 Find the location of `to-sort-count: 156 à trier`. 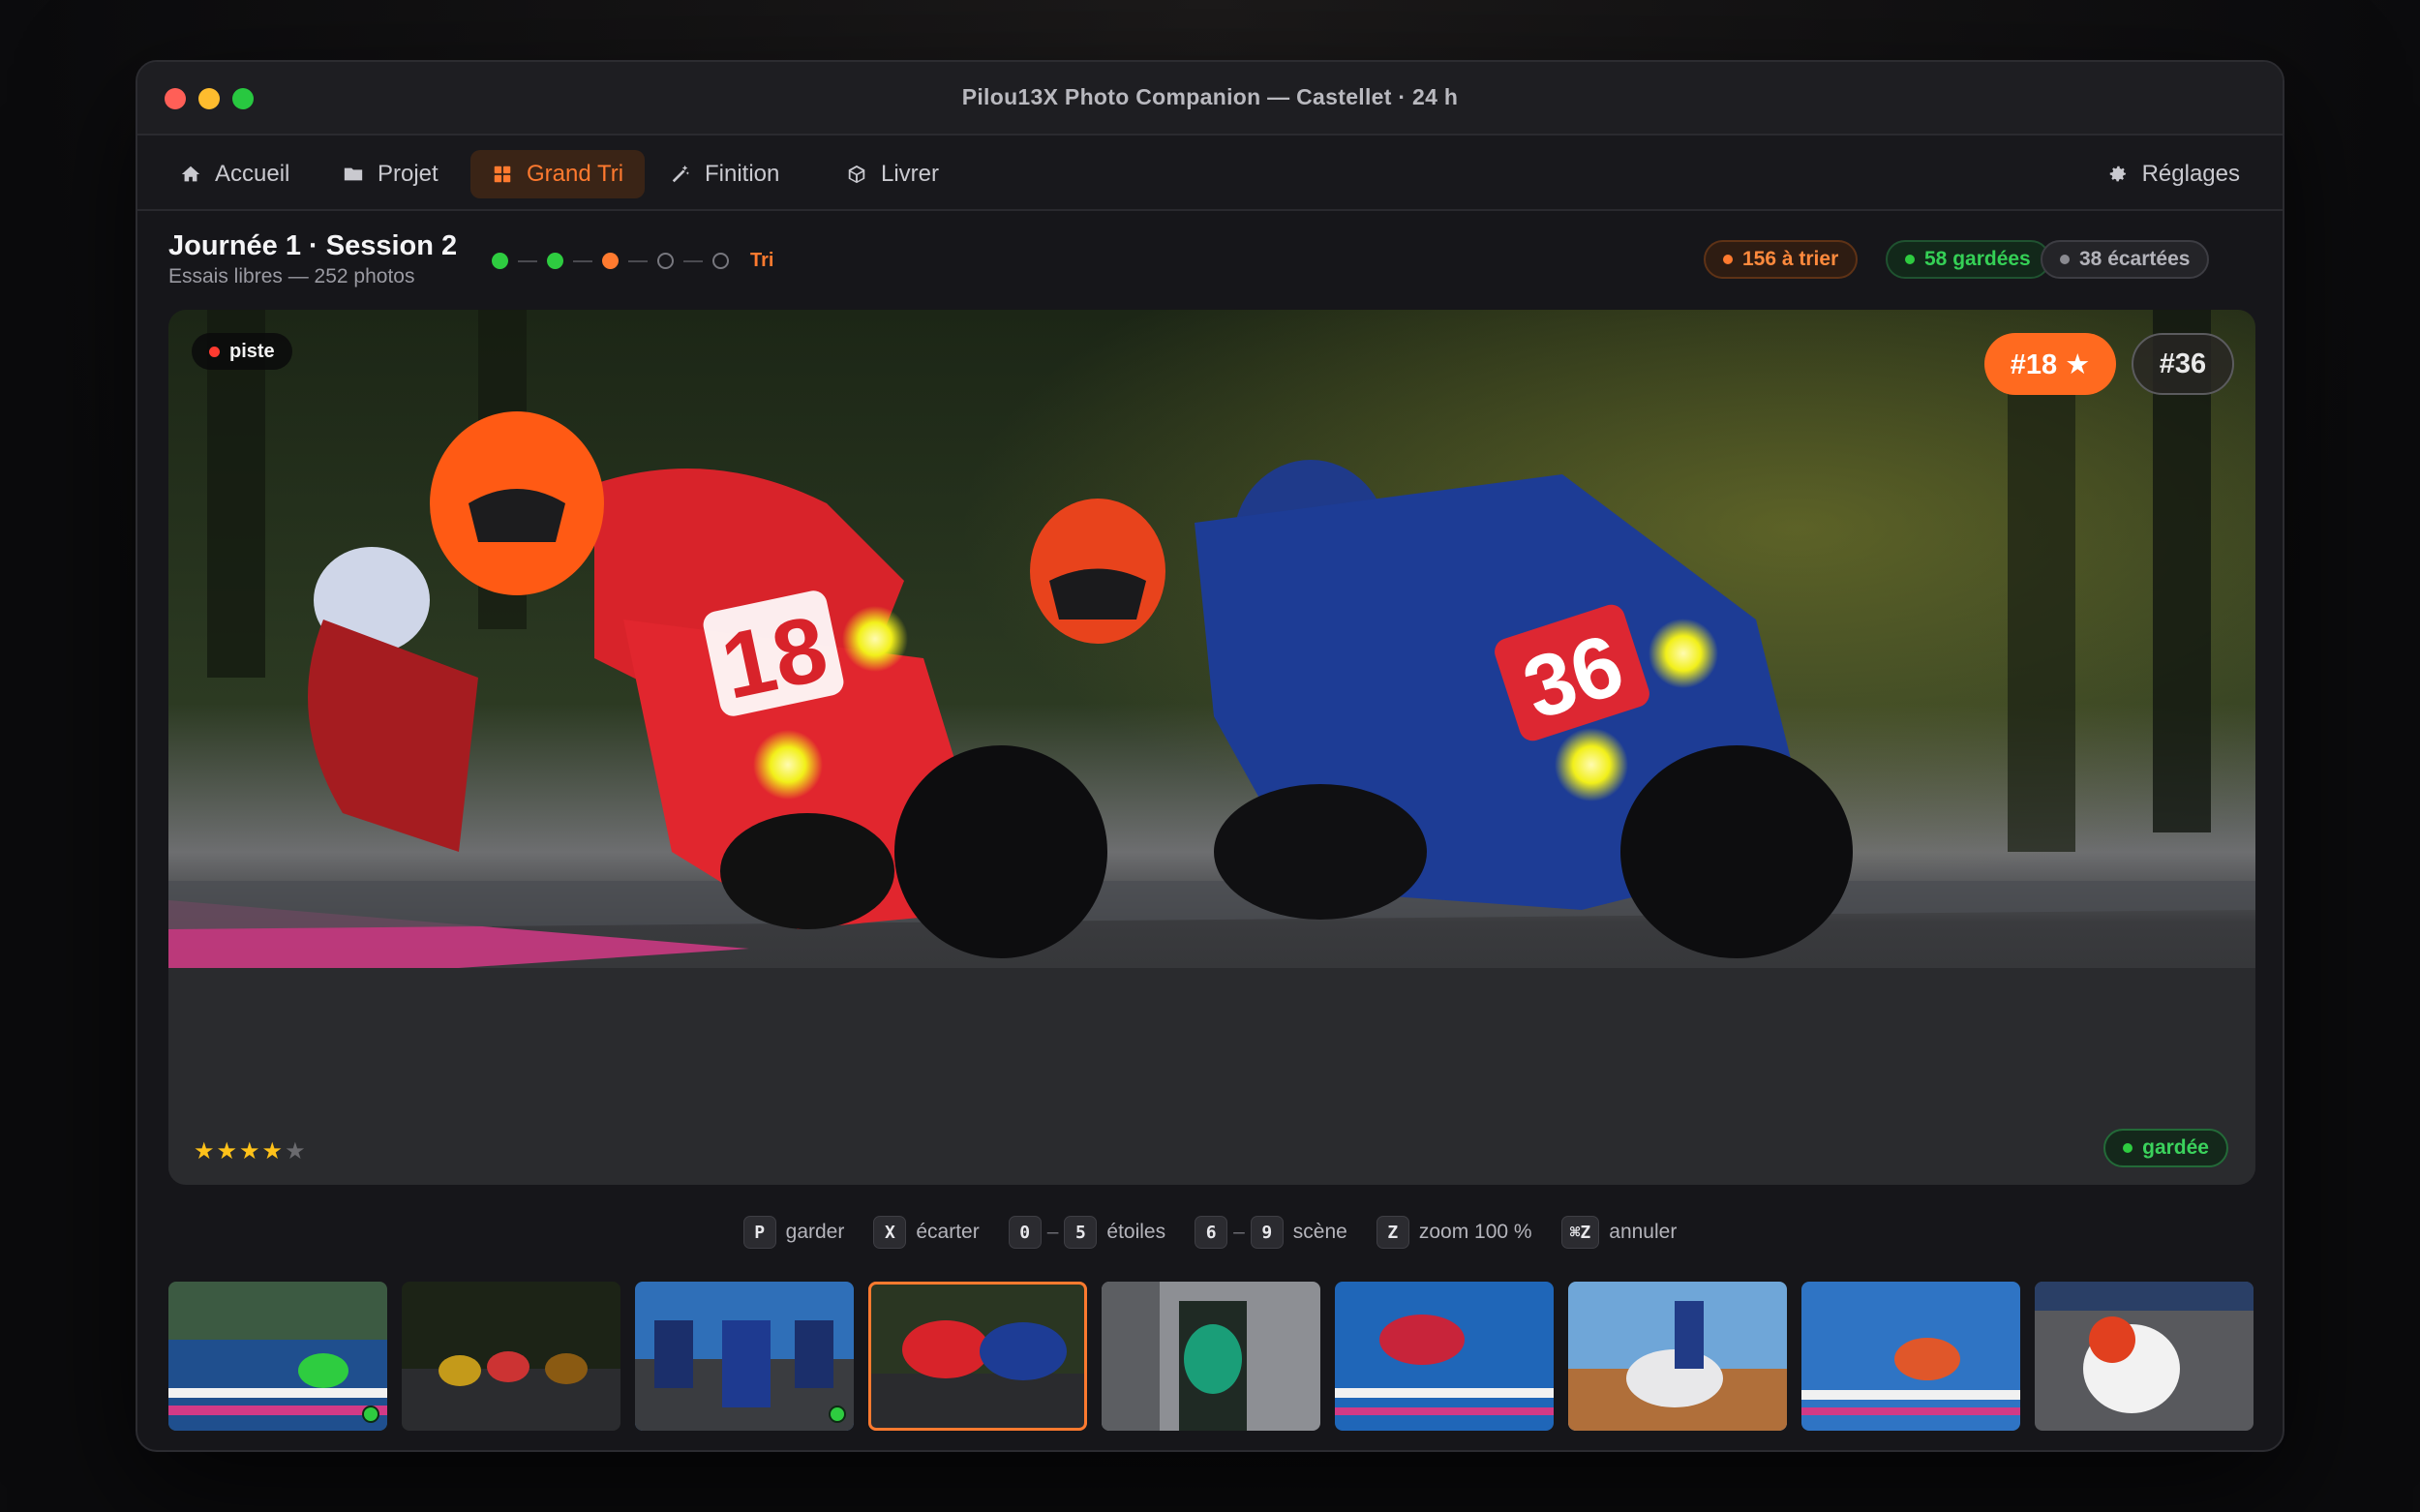

to-sort-count: 156 à trier is located at coordinates (1790, 259).